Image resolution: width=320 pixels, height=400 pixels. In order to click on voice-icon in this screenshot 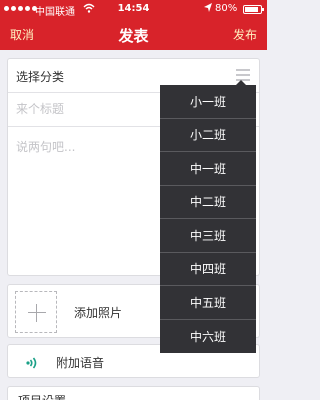, I will do `click(32, 364)`.